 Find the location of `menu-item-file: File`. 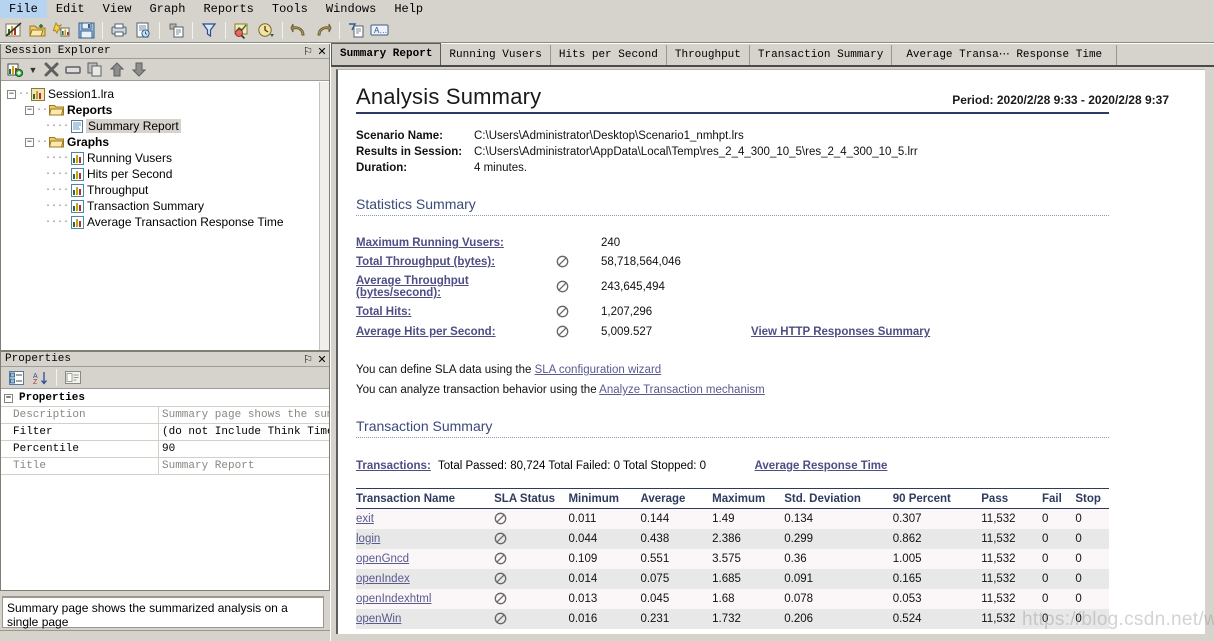

menu-item-file: File is located at coordinates (23, 9).